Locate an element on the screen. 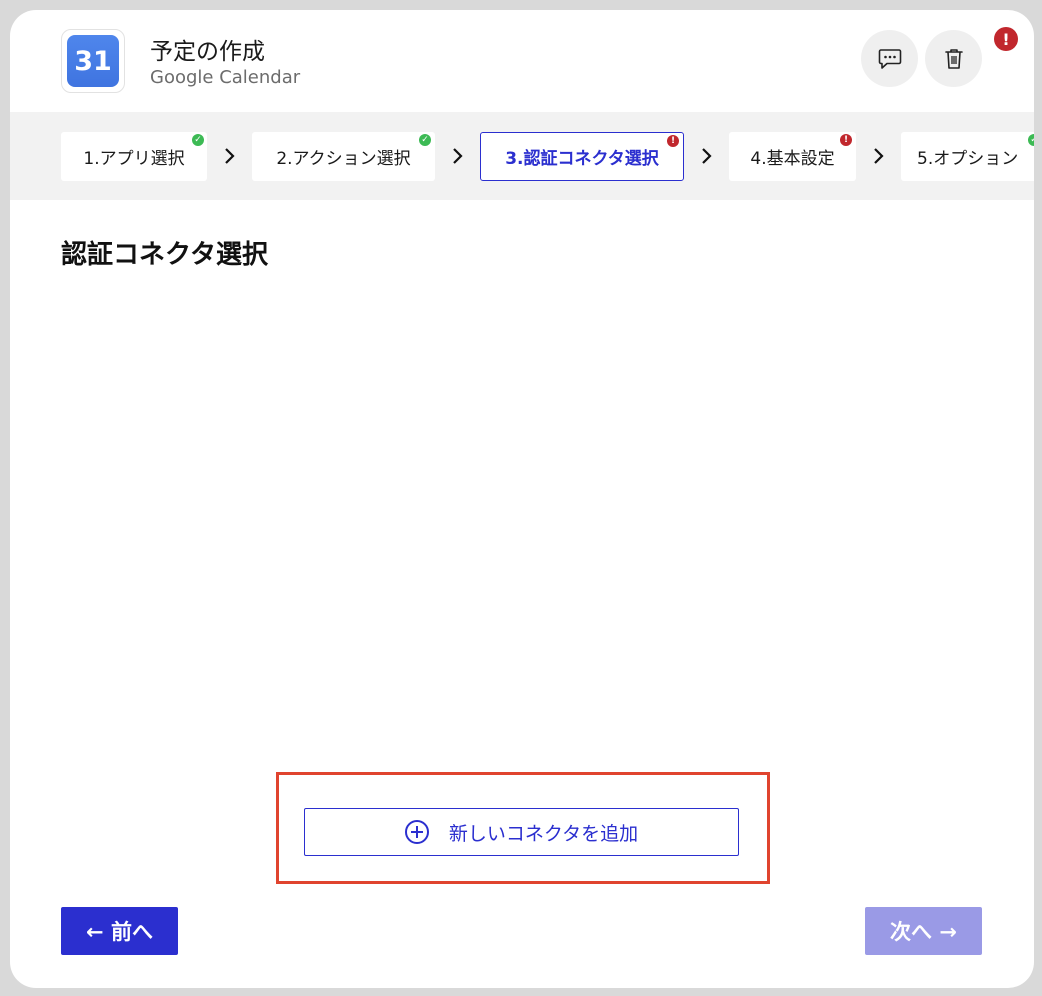  step-label: 5.オプション is located at coordinates (968, 159).